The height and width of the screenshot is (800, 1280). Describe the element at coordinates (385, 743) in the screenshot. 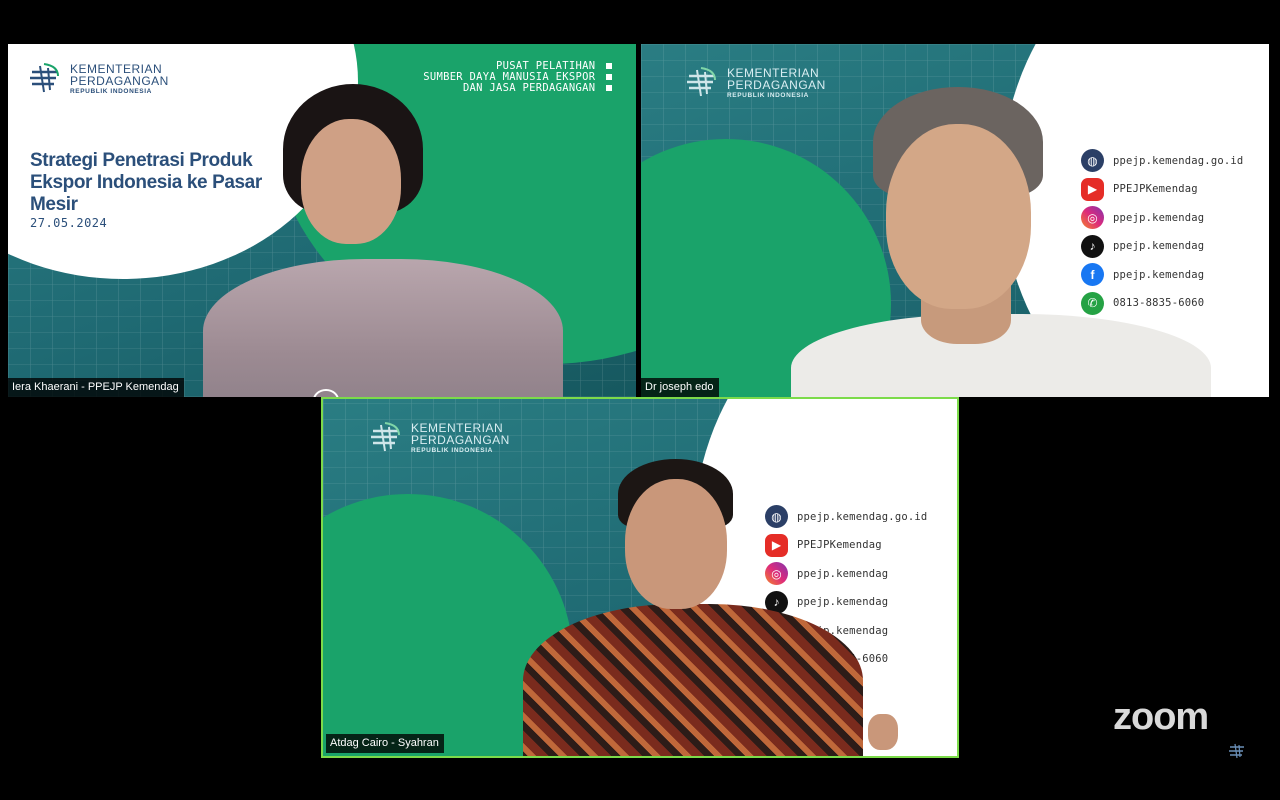

I see `participant-name-label: Atdag Cairo - Syahran` at that location.